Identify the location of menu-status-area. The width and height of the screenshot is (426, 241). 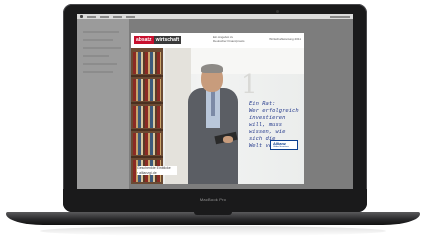
(340, 16).